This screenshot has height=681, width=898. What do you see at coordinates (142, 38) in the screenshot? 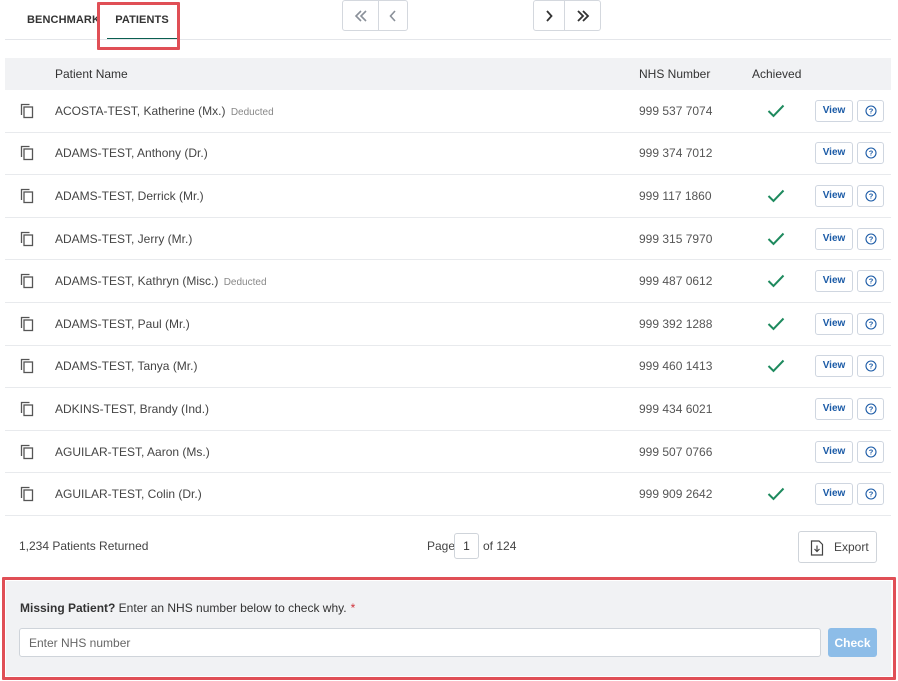
I see `active-tab-indicator` at bounding box center [142, 38].